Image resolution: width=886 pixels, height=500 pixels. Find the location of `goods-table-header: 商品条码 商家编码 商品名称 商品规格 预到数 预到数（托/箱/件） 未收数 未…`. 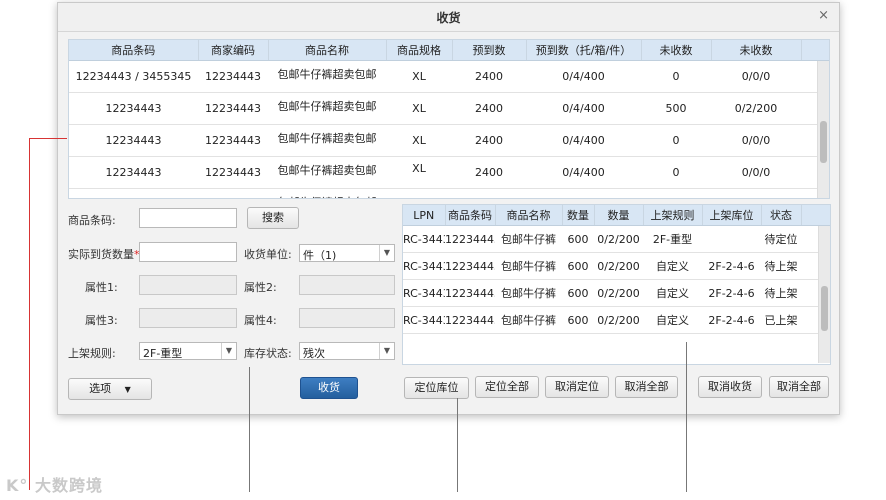

goods-table-header: 商品条码 商家编码 商品名称 商品规格 预到数 预到数（托/箱/件） 未收数 未… is located at coordinates (449, 50).